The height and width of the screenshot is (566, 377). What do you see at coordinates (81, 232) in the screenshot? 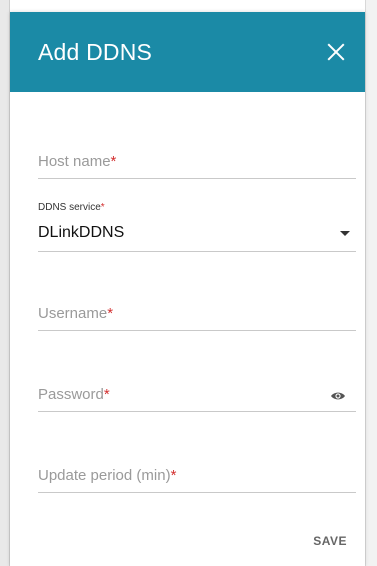
I see `ddns-service-value: DLinkDDNS` at bounding box center [81, 232].